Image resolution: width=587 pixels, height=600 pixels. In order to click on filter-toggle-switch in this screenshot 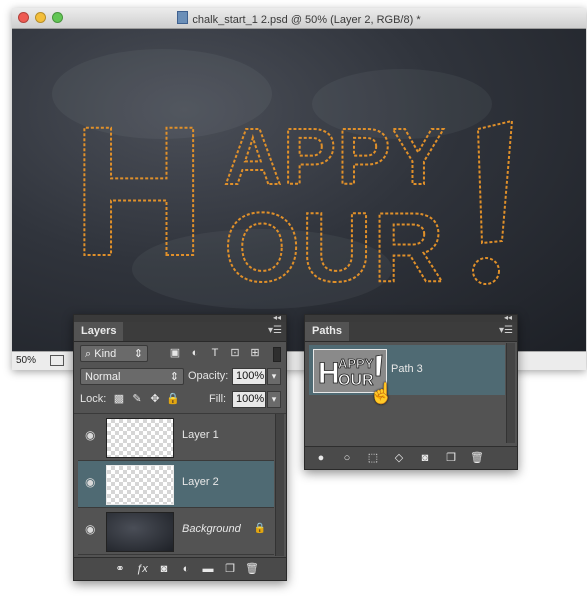, I will do `click(277, 354)`.